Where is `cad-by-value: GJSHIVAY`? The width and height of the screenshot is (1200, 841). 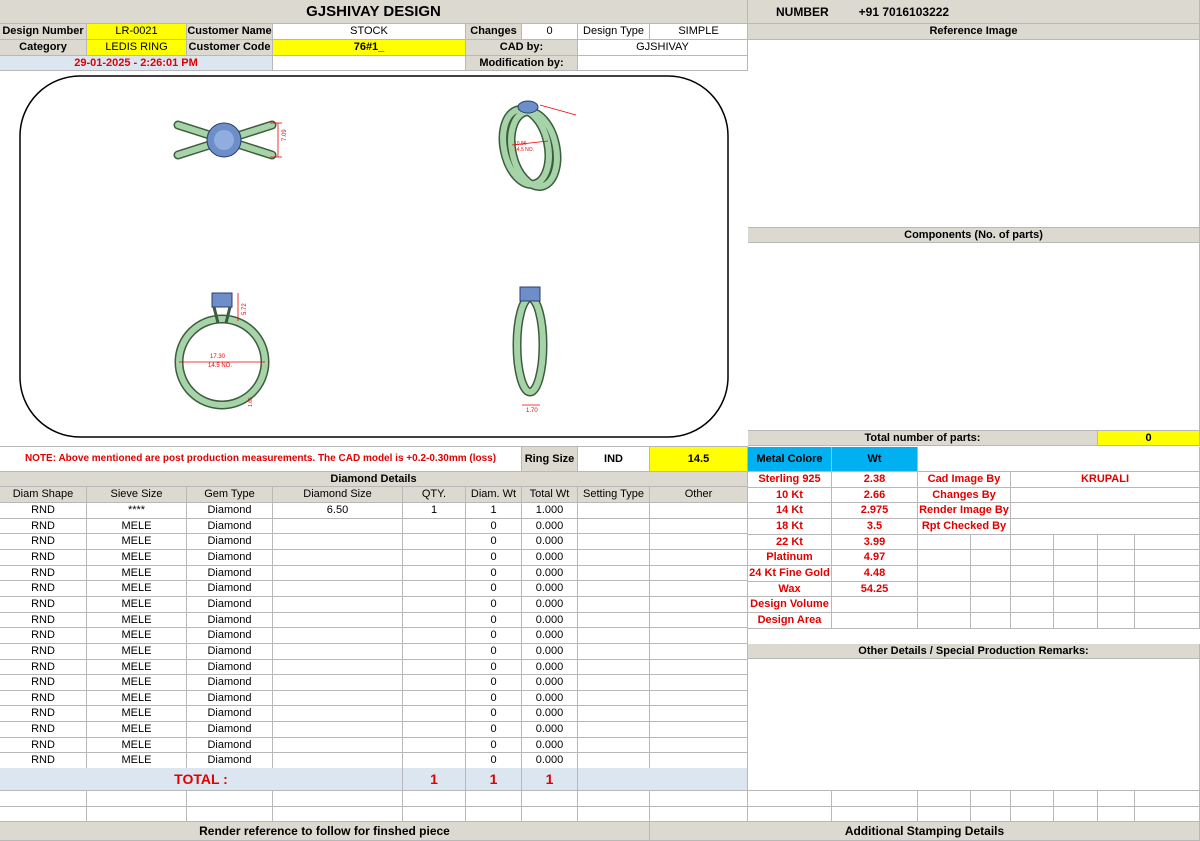 cad-by-value: GJSHIVAY is located at coordinates (663, 48).